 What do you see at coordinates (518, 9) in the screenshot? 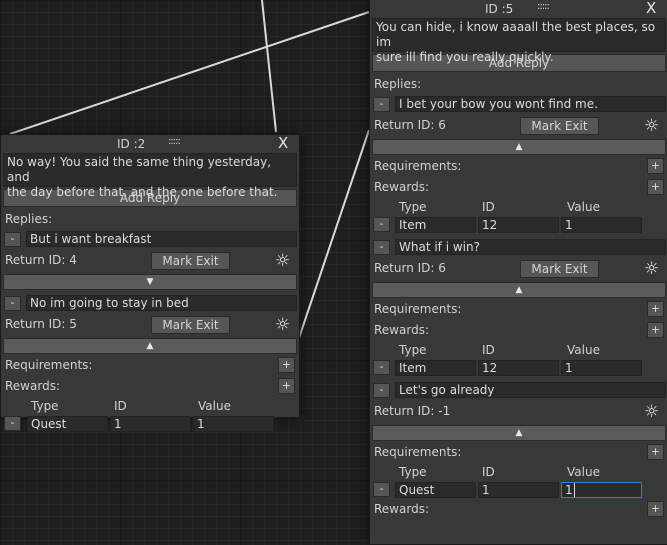
I see `node-header: ID :5 ::::: X` at bounding box center [518, 9].